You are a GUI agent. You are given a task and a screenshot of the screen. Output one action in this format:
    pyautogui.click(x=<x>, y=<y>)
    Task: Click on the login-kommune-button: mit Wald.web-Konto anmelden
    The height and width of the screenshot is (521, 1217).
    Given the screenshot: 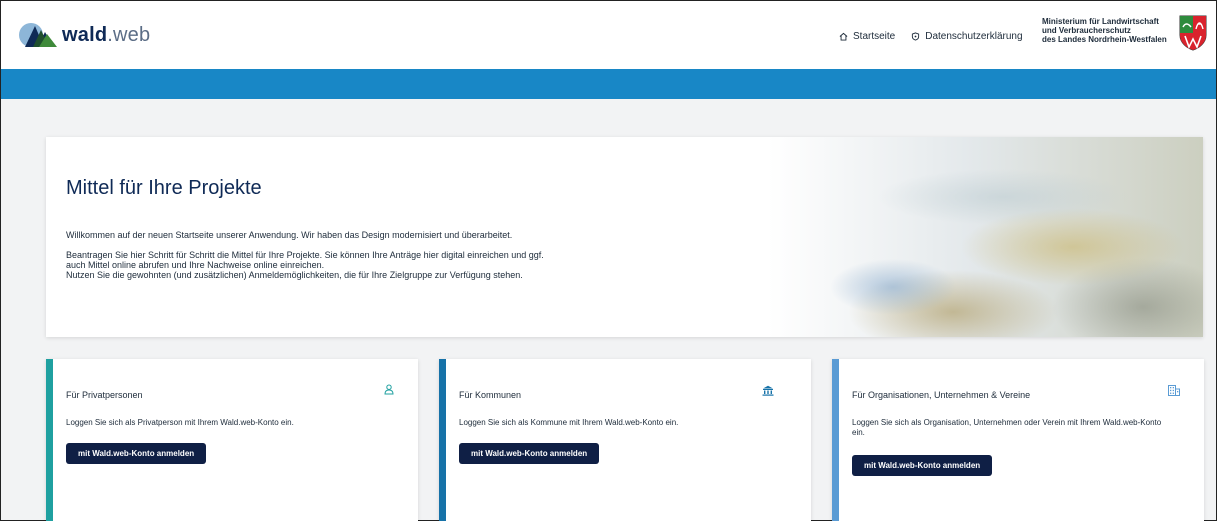 What is the action you would take?
    pyautogui.click(x=529, y=453)
    